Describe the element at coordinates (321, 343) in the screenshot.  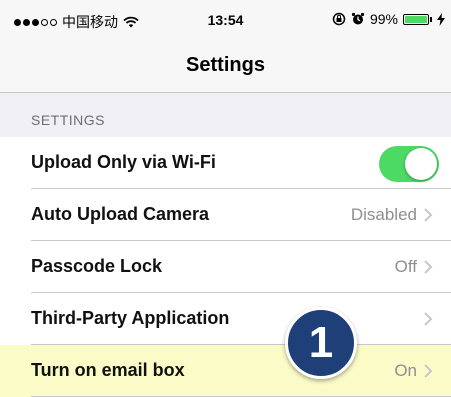
I see `step-number-badge: 1` at that location.